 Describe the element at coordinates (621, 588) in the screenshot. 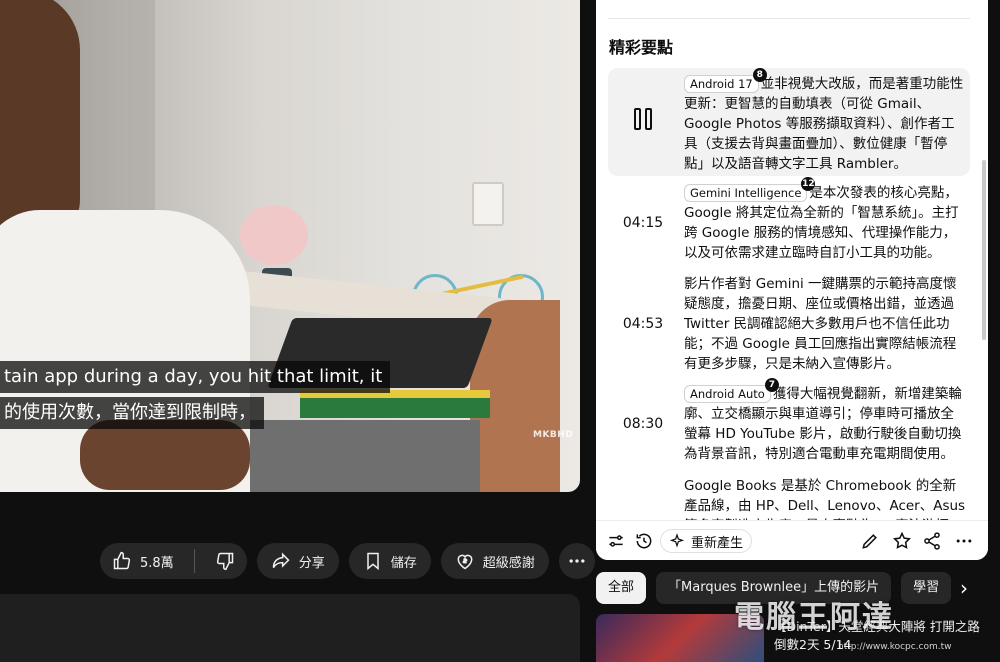

I see `chip-all: 全部` at that location.